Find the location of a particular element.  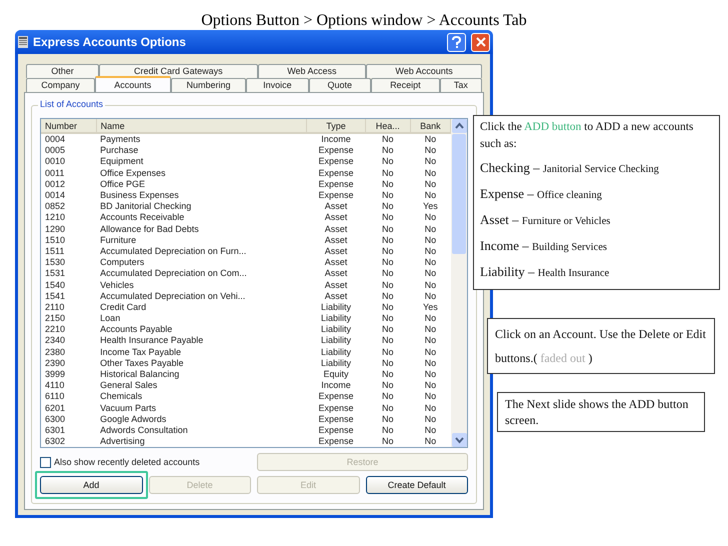

column-header: Type is located at coordinates (336, 126).